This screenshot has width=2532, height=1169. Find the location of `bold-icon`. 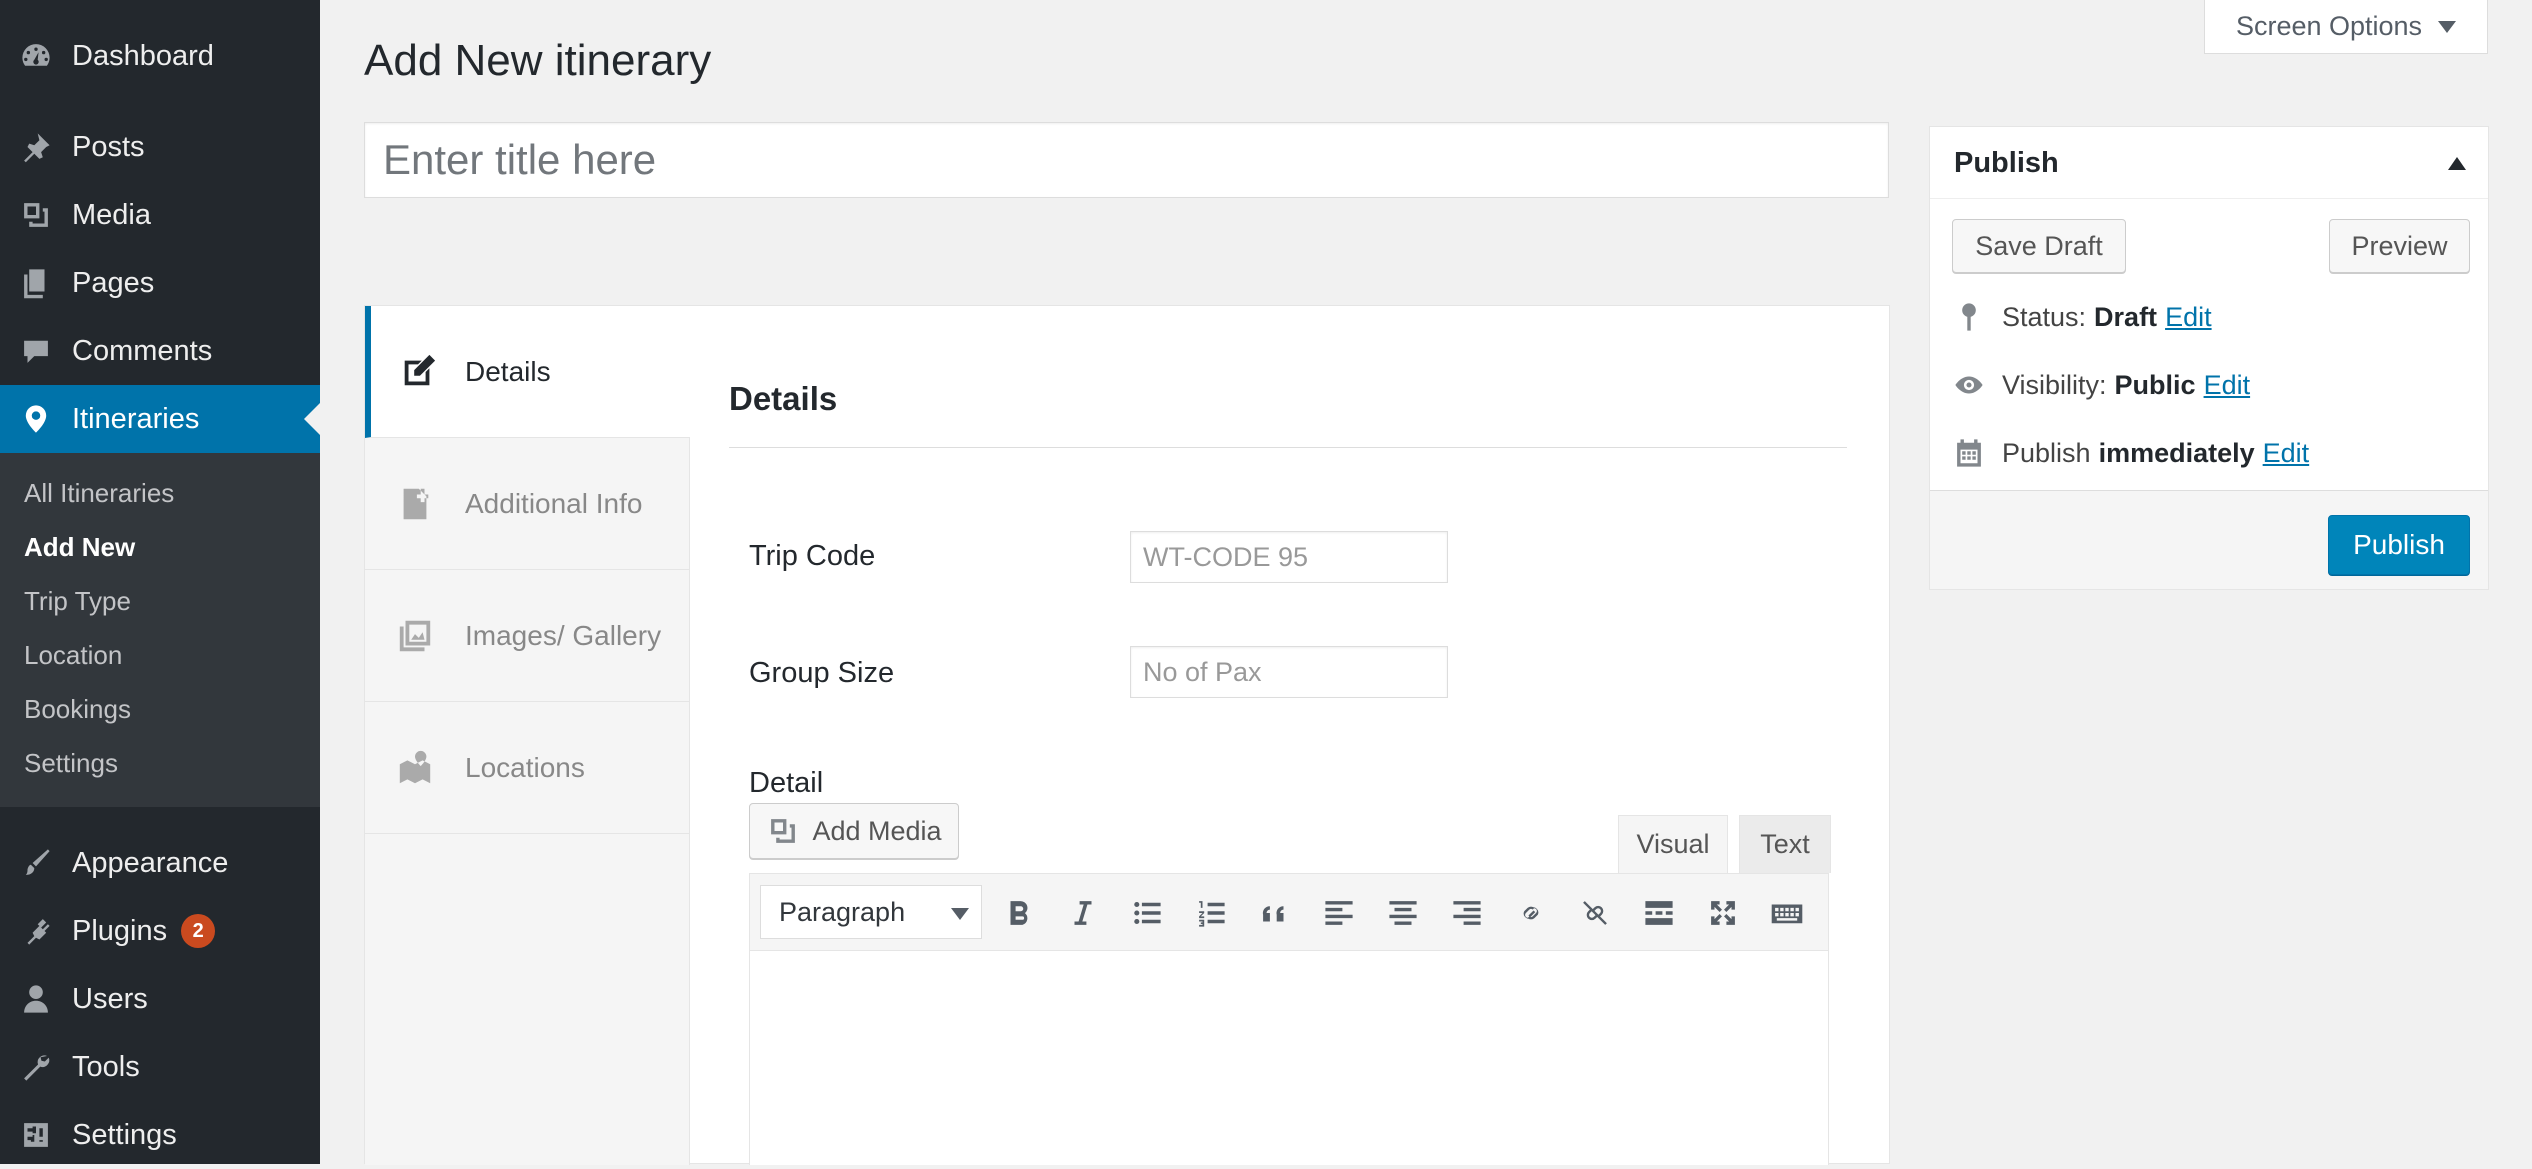

bold-icon is located at coordinates (1019, 913).